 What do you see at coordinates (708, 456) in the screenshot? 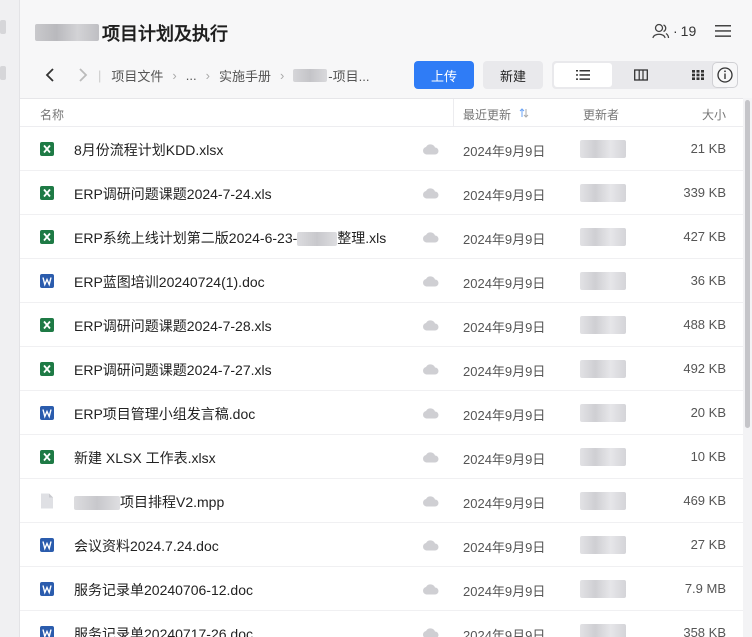
I see `file-size: 10 KB` at bounding box center [708, 456].